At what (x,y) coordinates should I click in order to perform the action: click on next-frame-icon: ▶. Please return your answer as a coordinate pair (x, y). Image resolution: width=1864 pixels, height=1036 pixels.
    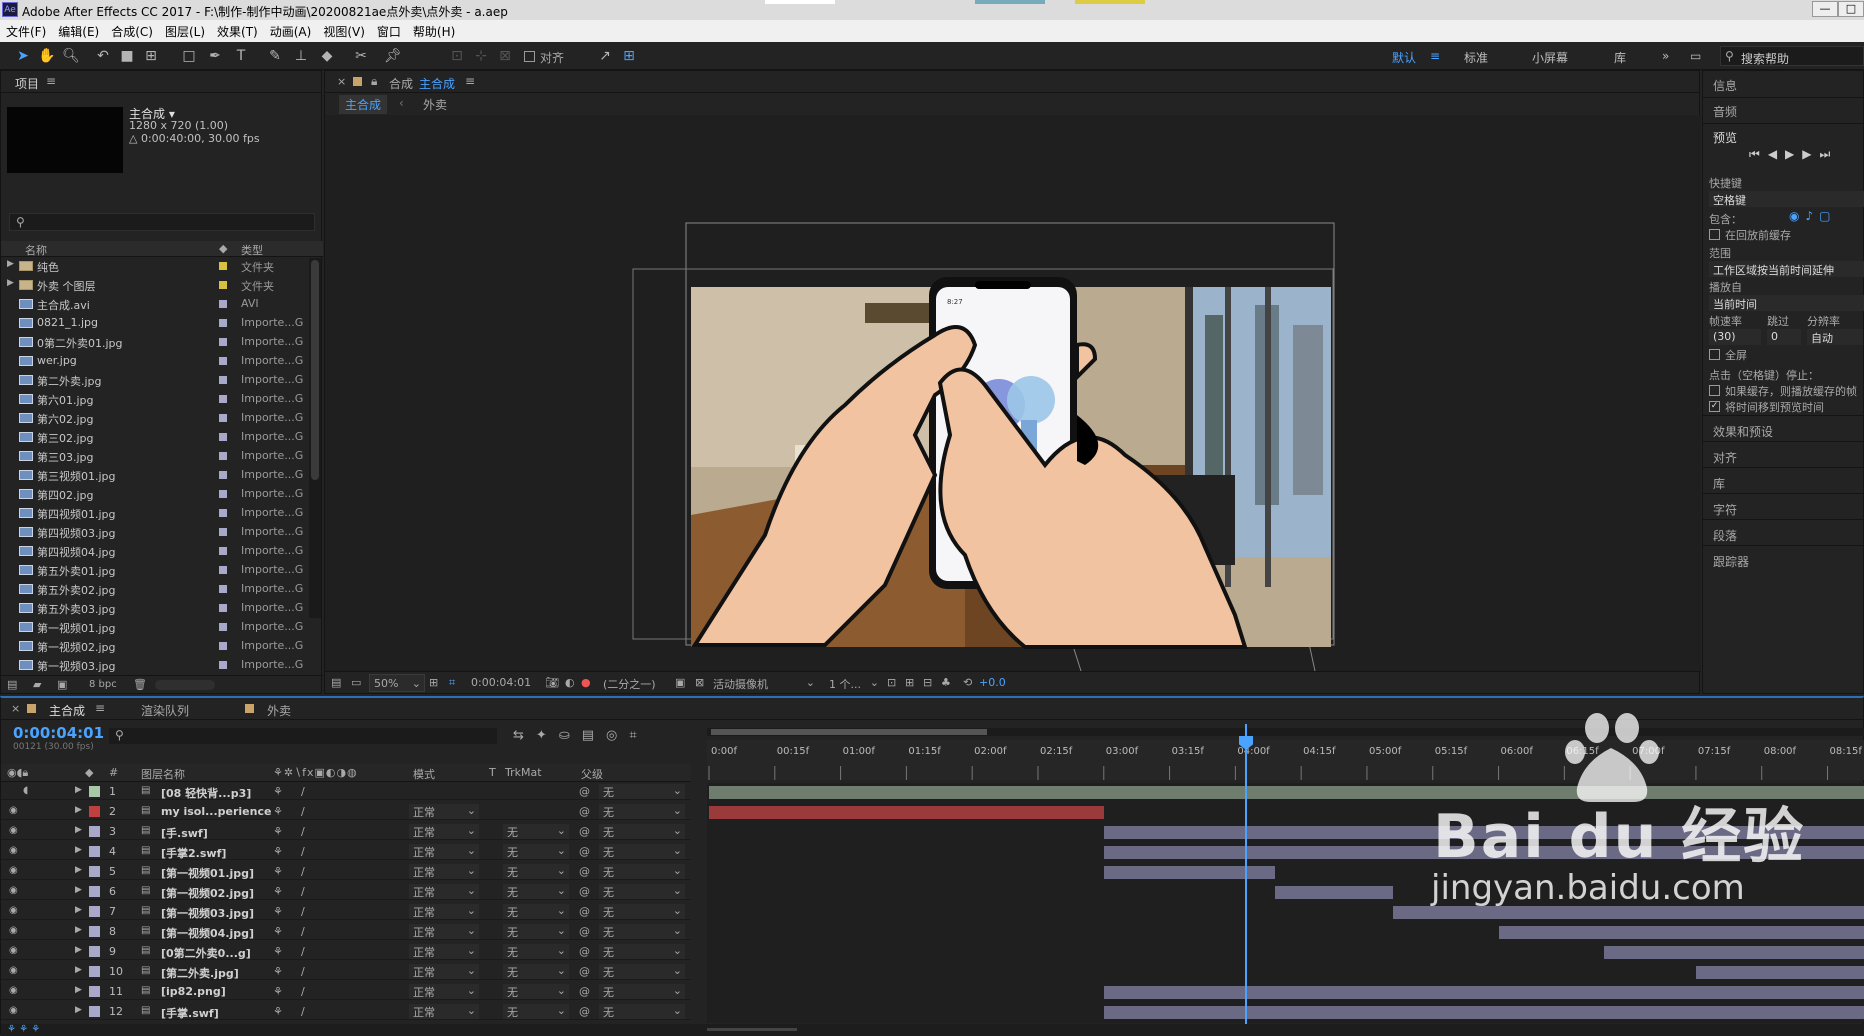
    Looking at the image, I should click on (1810, 154).